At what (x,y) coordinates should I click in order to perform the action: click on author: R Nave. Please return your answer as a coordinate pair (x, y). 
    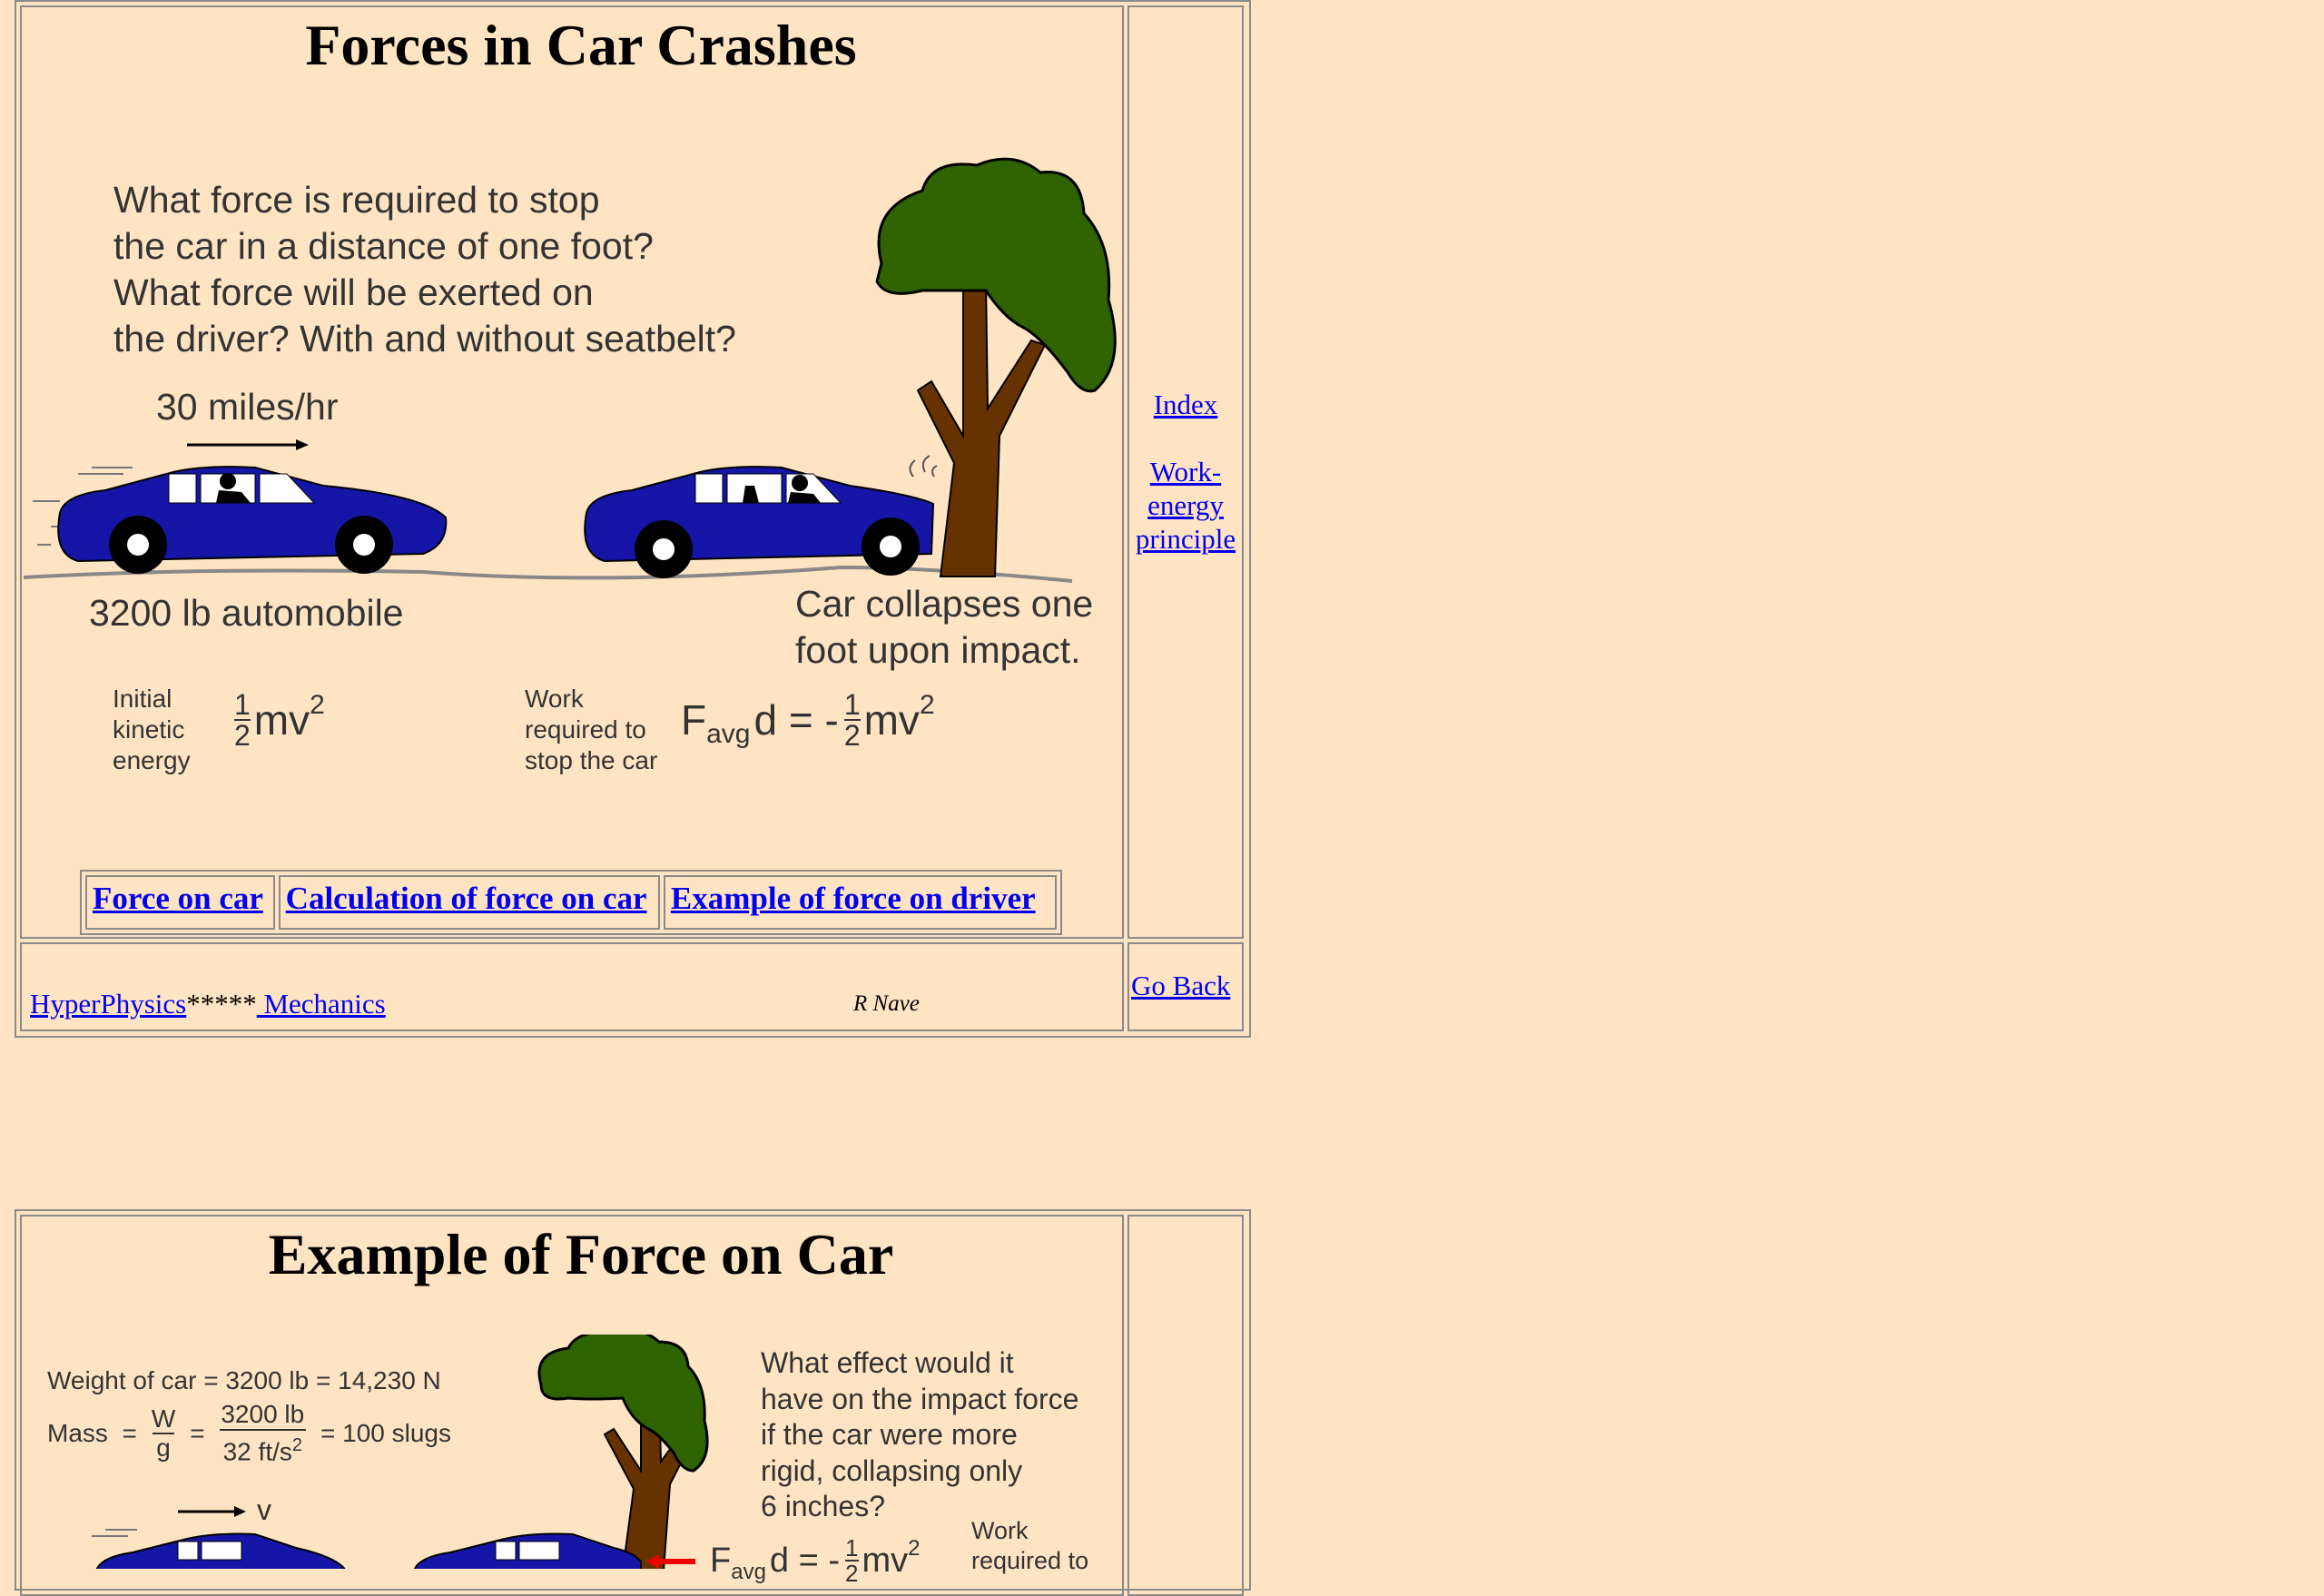
    Looking at the image, I should click on (886, 1003).